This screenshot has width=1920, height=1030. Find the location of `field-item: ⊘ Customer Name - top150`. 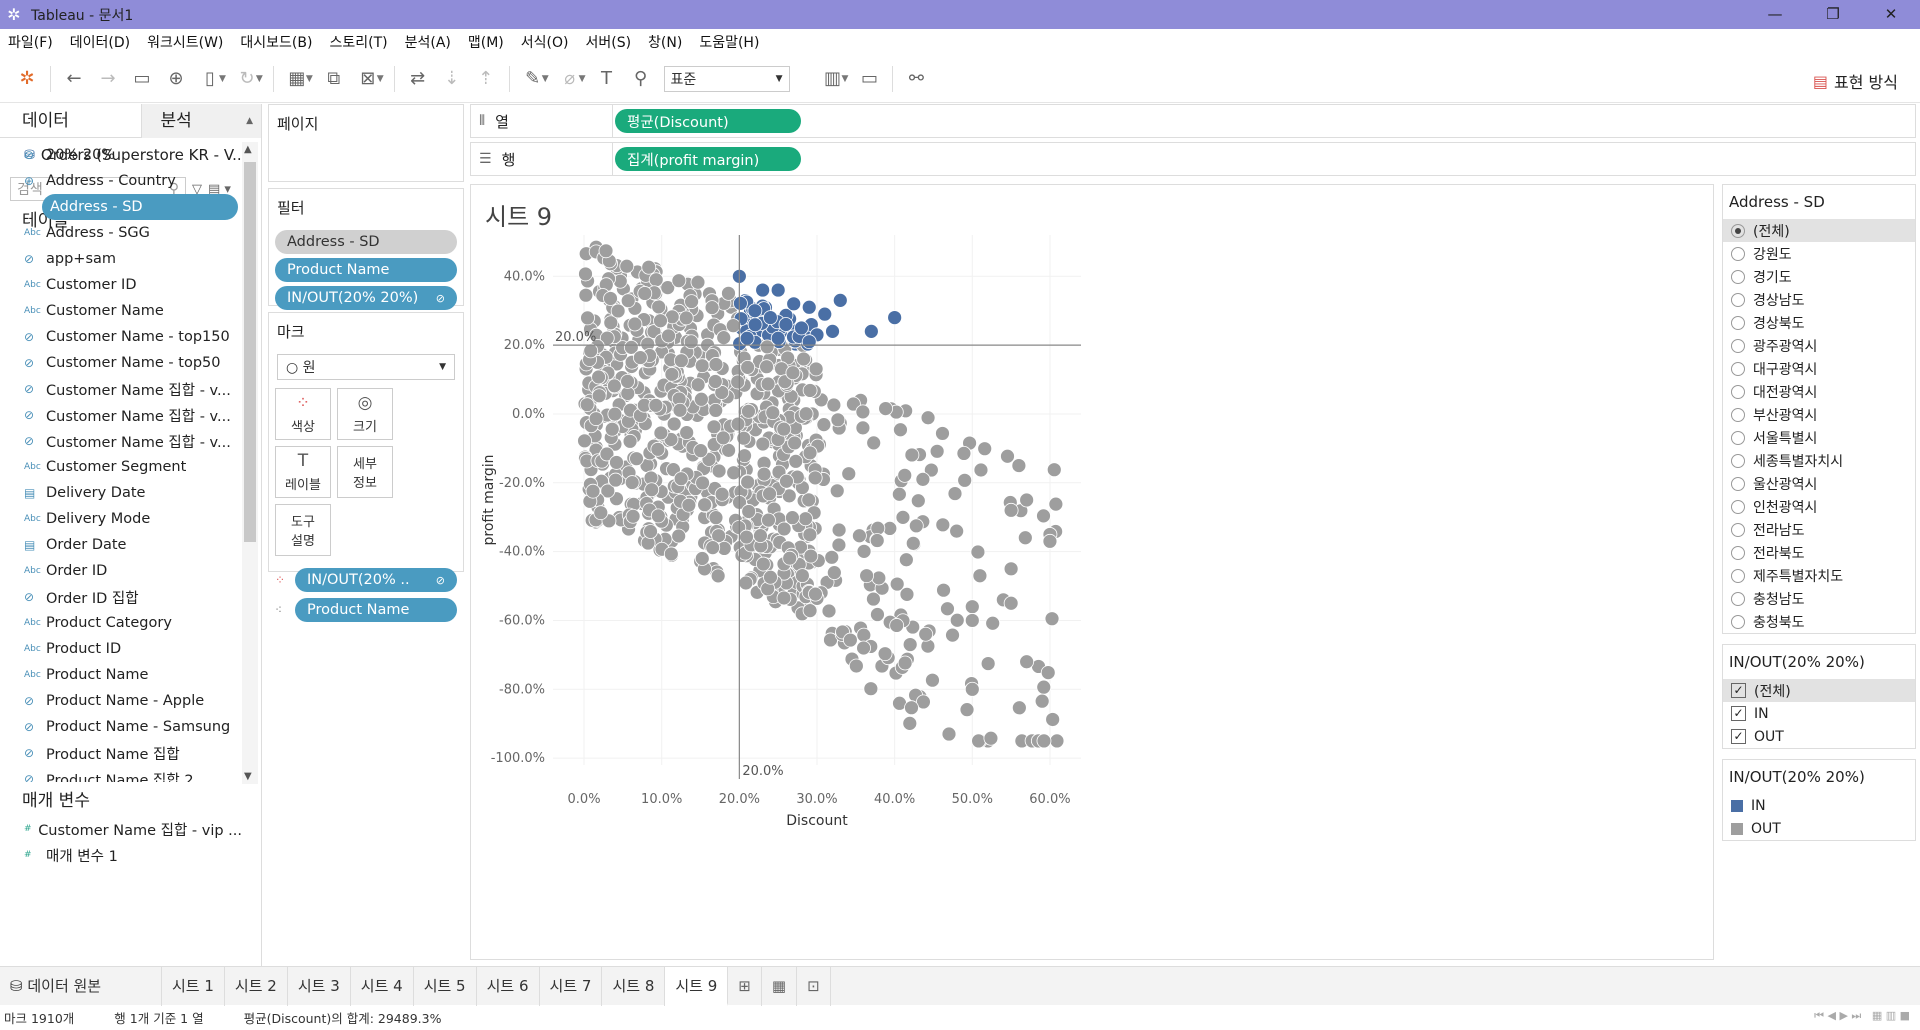

field-item: ⊘ Customer Name - top150 is located at coordinates (121, 337).